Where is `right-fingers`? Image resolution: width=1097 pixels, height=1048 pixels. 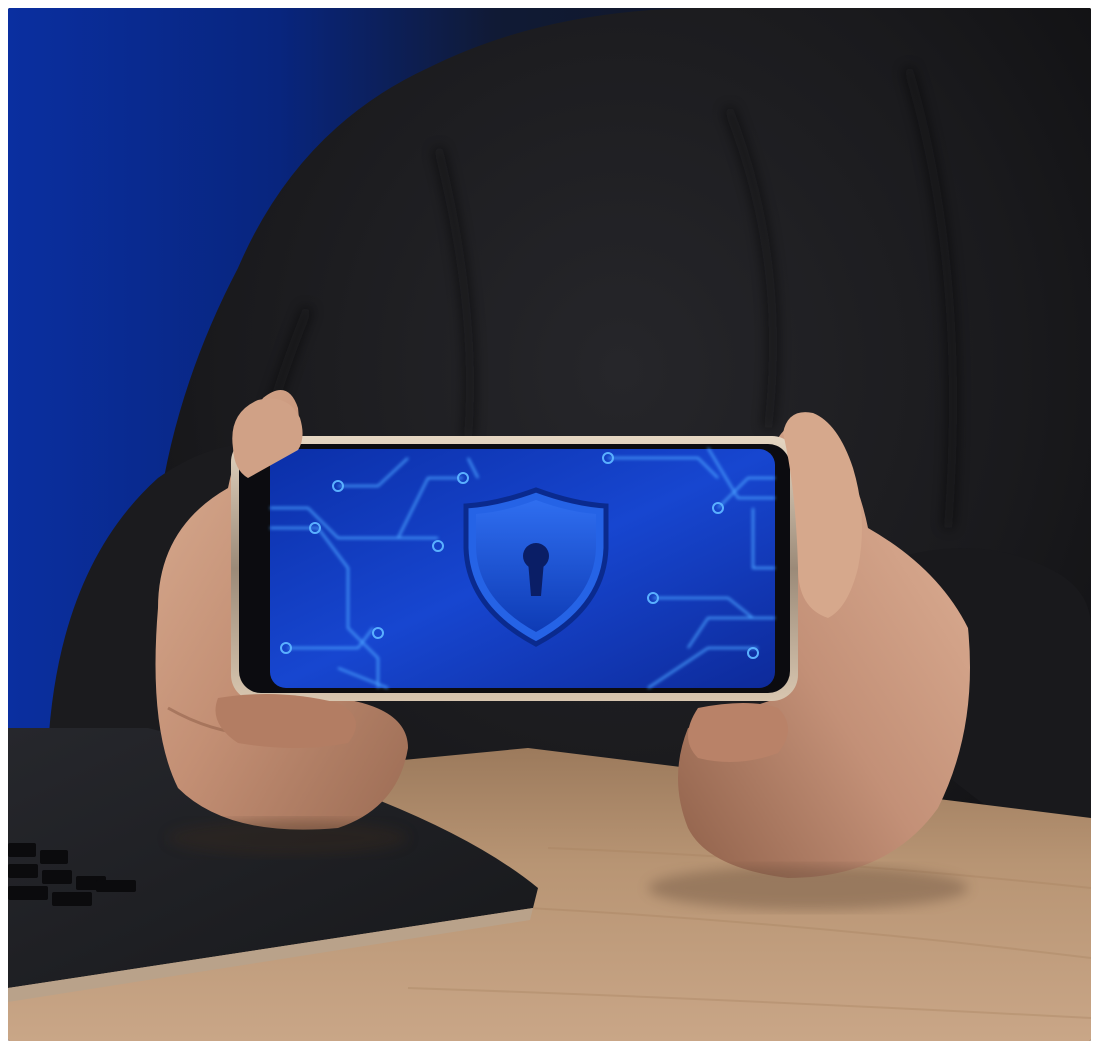
right-fingers is located at coordinates (738, 732).